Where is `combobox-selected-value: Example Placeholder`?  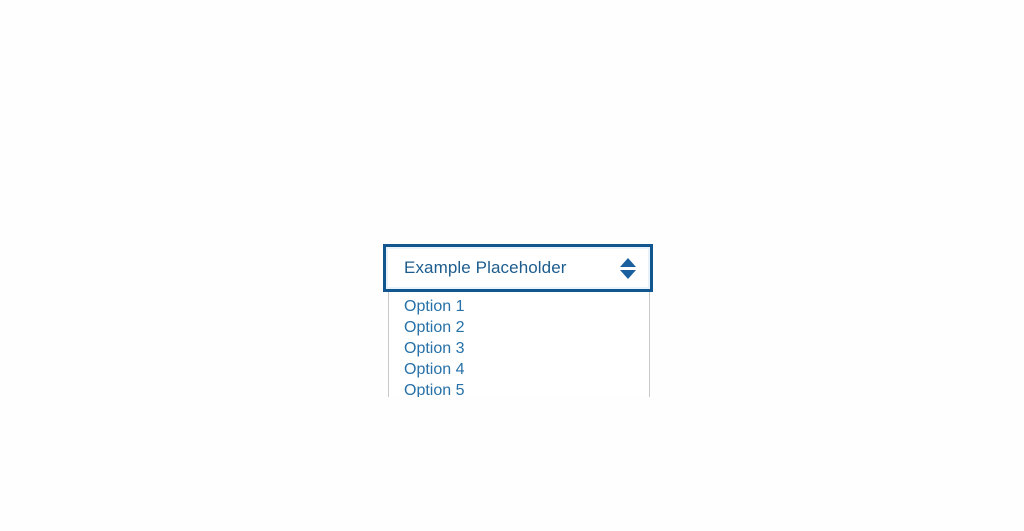
combobox-selected-value: Example Placeholder is located at coordinates (485, 267).